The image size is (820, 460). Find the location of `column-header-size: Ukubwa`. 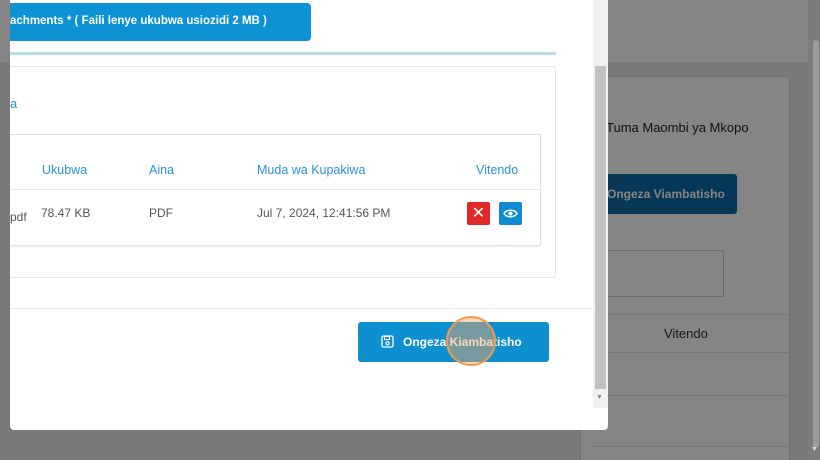

column-header-size: Ukubwa is located at coordinates (65, 170).